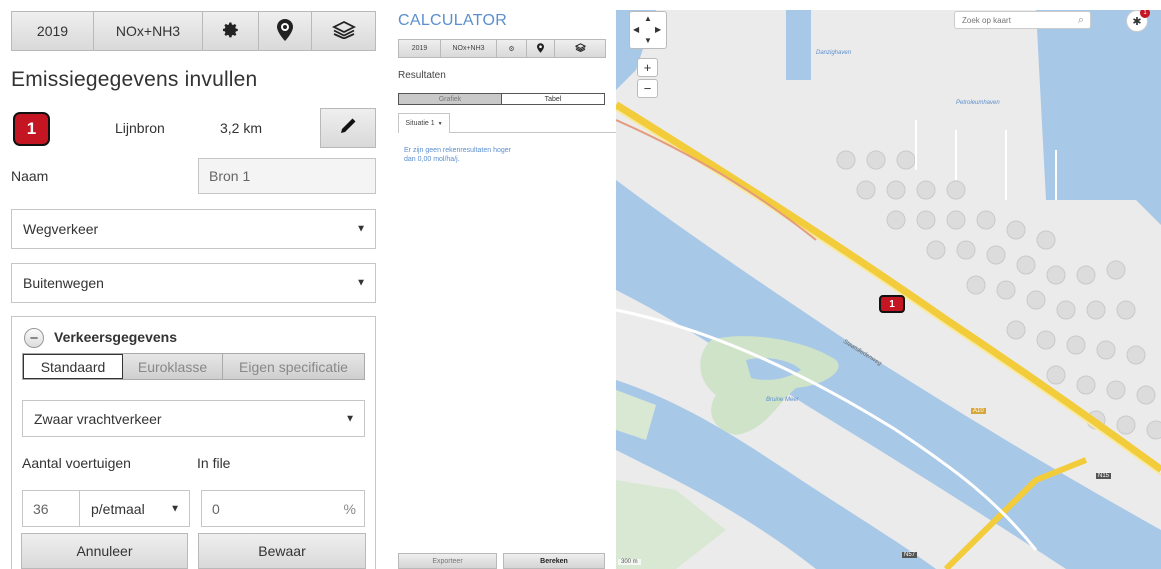 This screenshot has height=569, width=1161. Describe the element at coordinates (533, 132) in the screenshot. I see `tab-divider` at that location.